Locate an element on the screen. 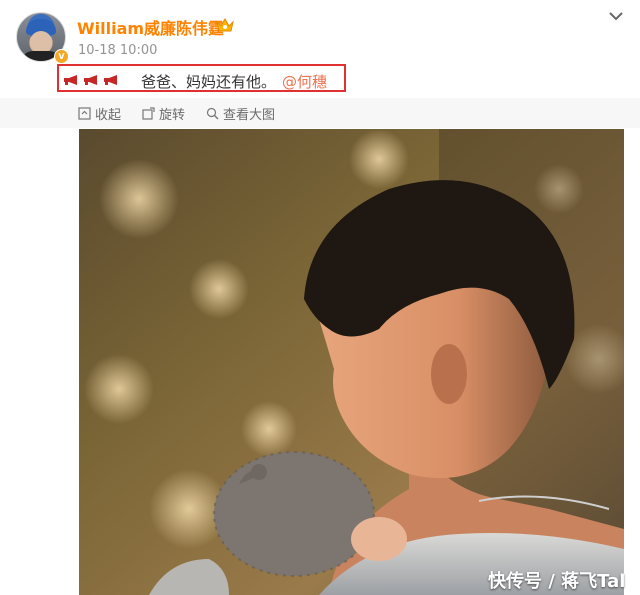  post-text: 爸爸、妈妈还有他。 @何穗 is located at coordinates (234, 81).